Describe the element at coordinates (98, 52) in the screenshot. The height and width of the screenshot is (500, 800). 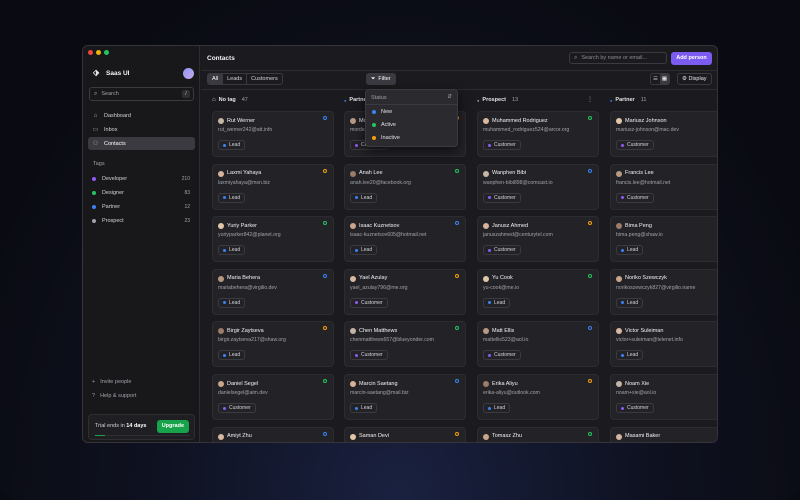
I see `minimize-window-button` at that location.